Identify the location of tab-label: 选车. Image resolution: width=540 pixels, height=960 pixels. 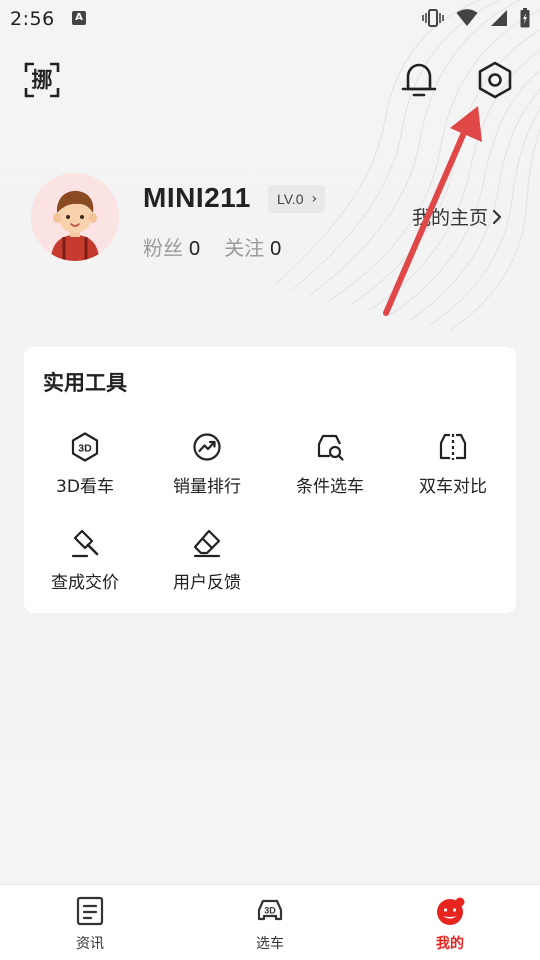
(270, 944).